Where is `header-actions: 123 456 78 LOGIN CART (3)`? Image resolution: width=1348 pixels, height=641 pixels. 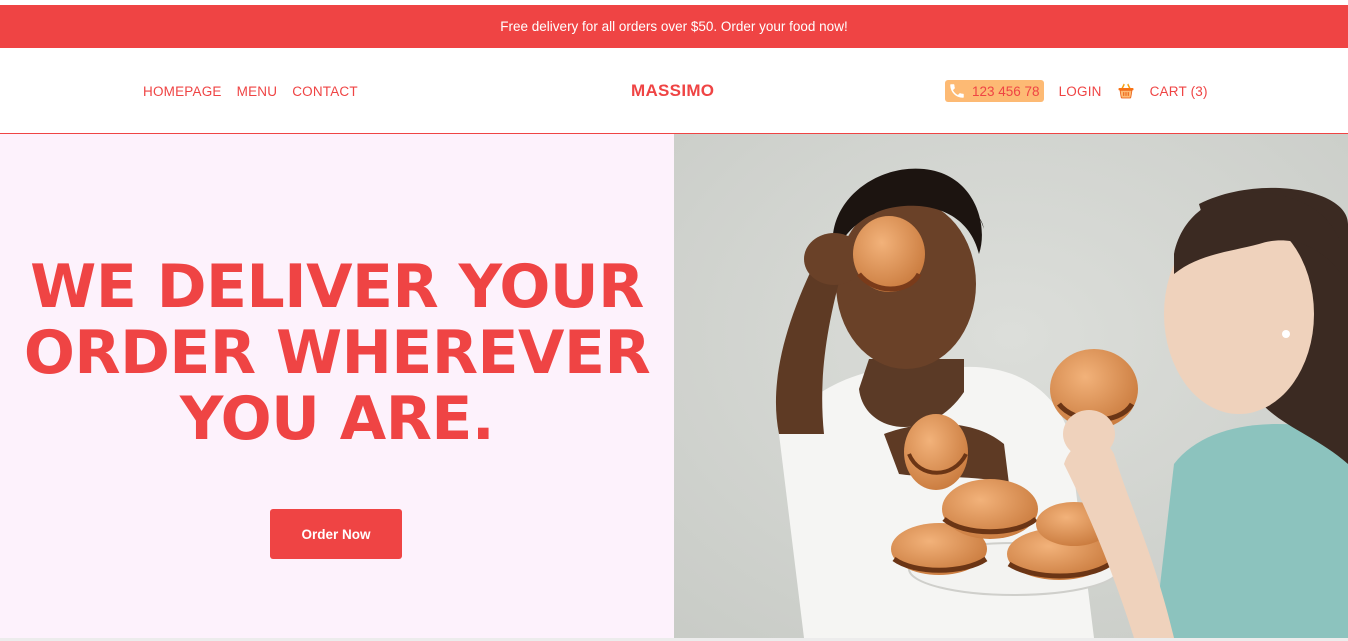
header-actions: 123 456 78 LOGIN CART (3) is located at coordinates (1076, 91).